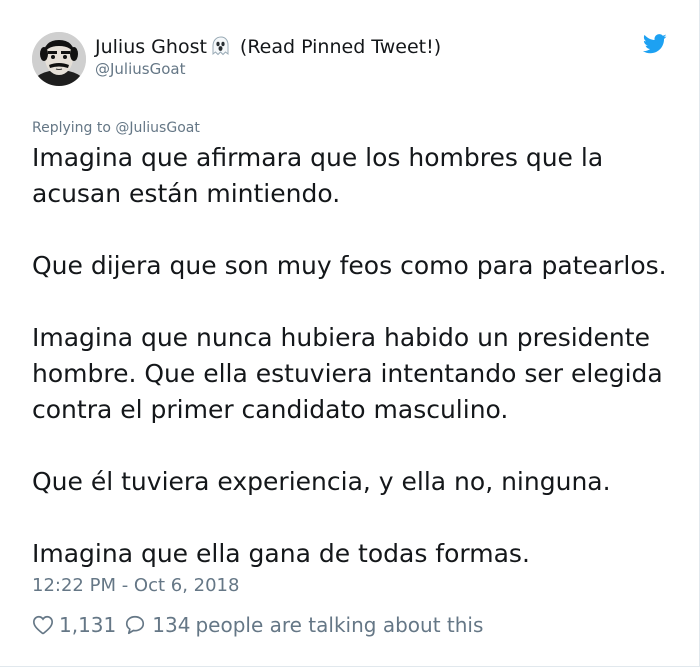  What do you see at coordinates (135, 585) in the screenshot?
I see `tweet-timestamp: 12:22 PM - Oct 6, 2018` at bounding box center [135, 585].